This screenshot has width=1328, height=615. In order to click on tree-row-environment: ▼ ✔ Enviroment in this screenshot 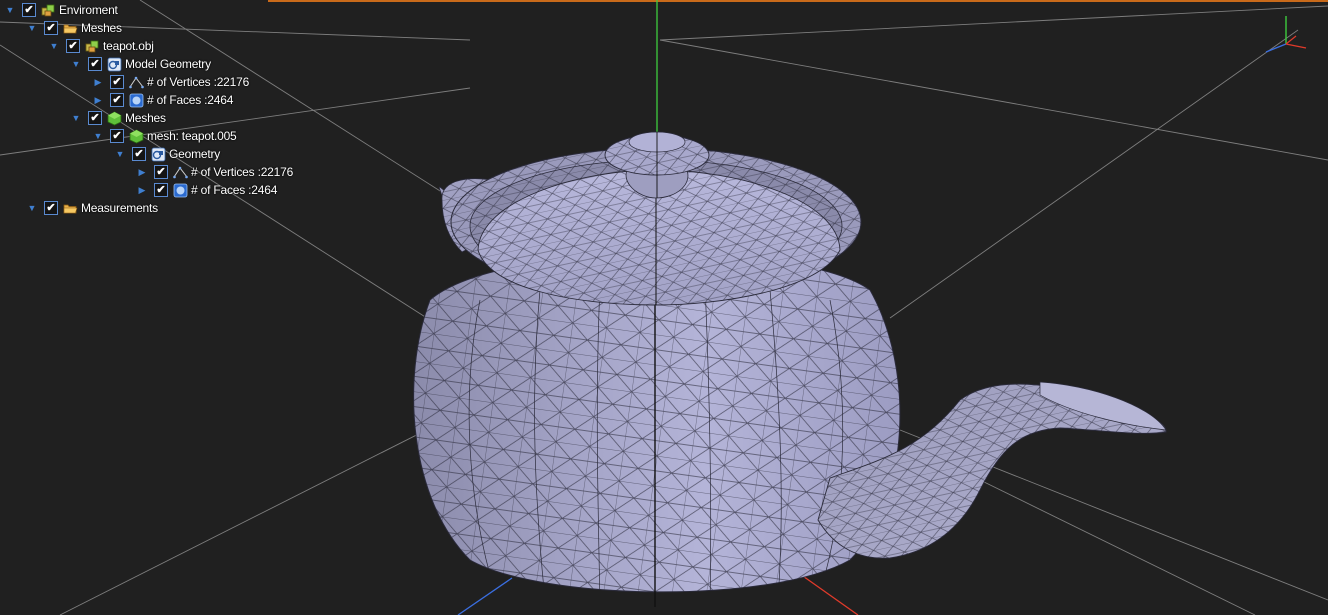, I will do `click(60, 10)`.